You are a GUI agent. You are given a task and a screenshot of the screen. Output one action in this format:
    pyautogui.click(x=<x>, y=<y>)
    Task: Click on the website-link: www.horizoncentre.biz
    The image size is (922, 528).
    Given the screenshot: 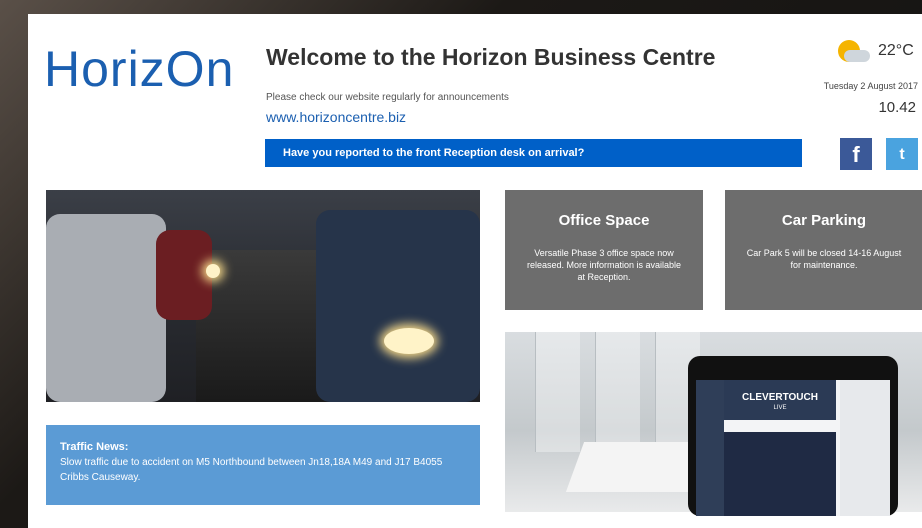 What is the action you would take?
    pyautogui.click(x=336, y=117)
    